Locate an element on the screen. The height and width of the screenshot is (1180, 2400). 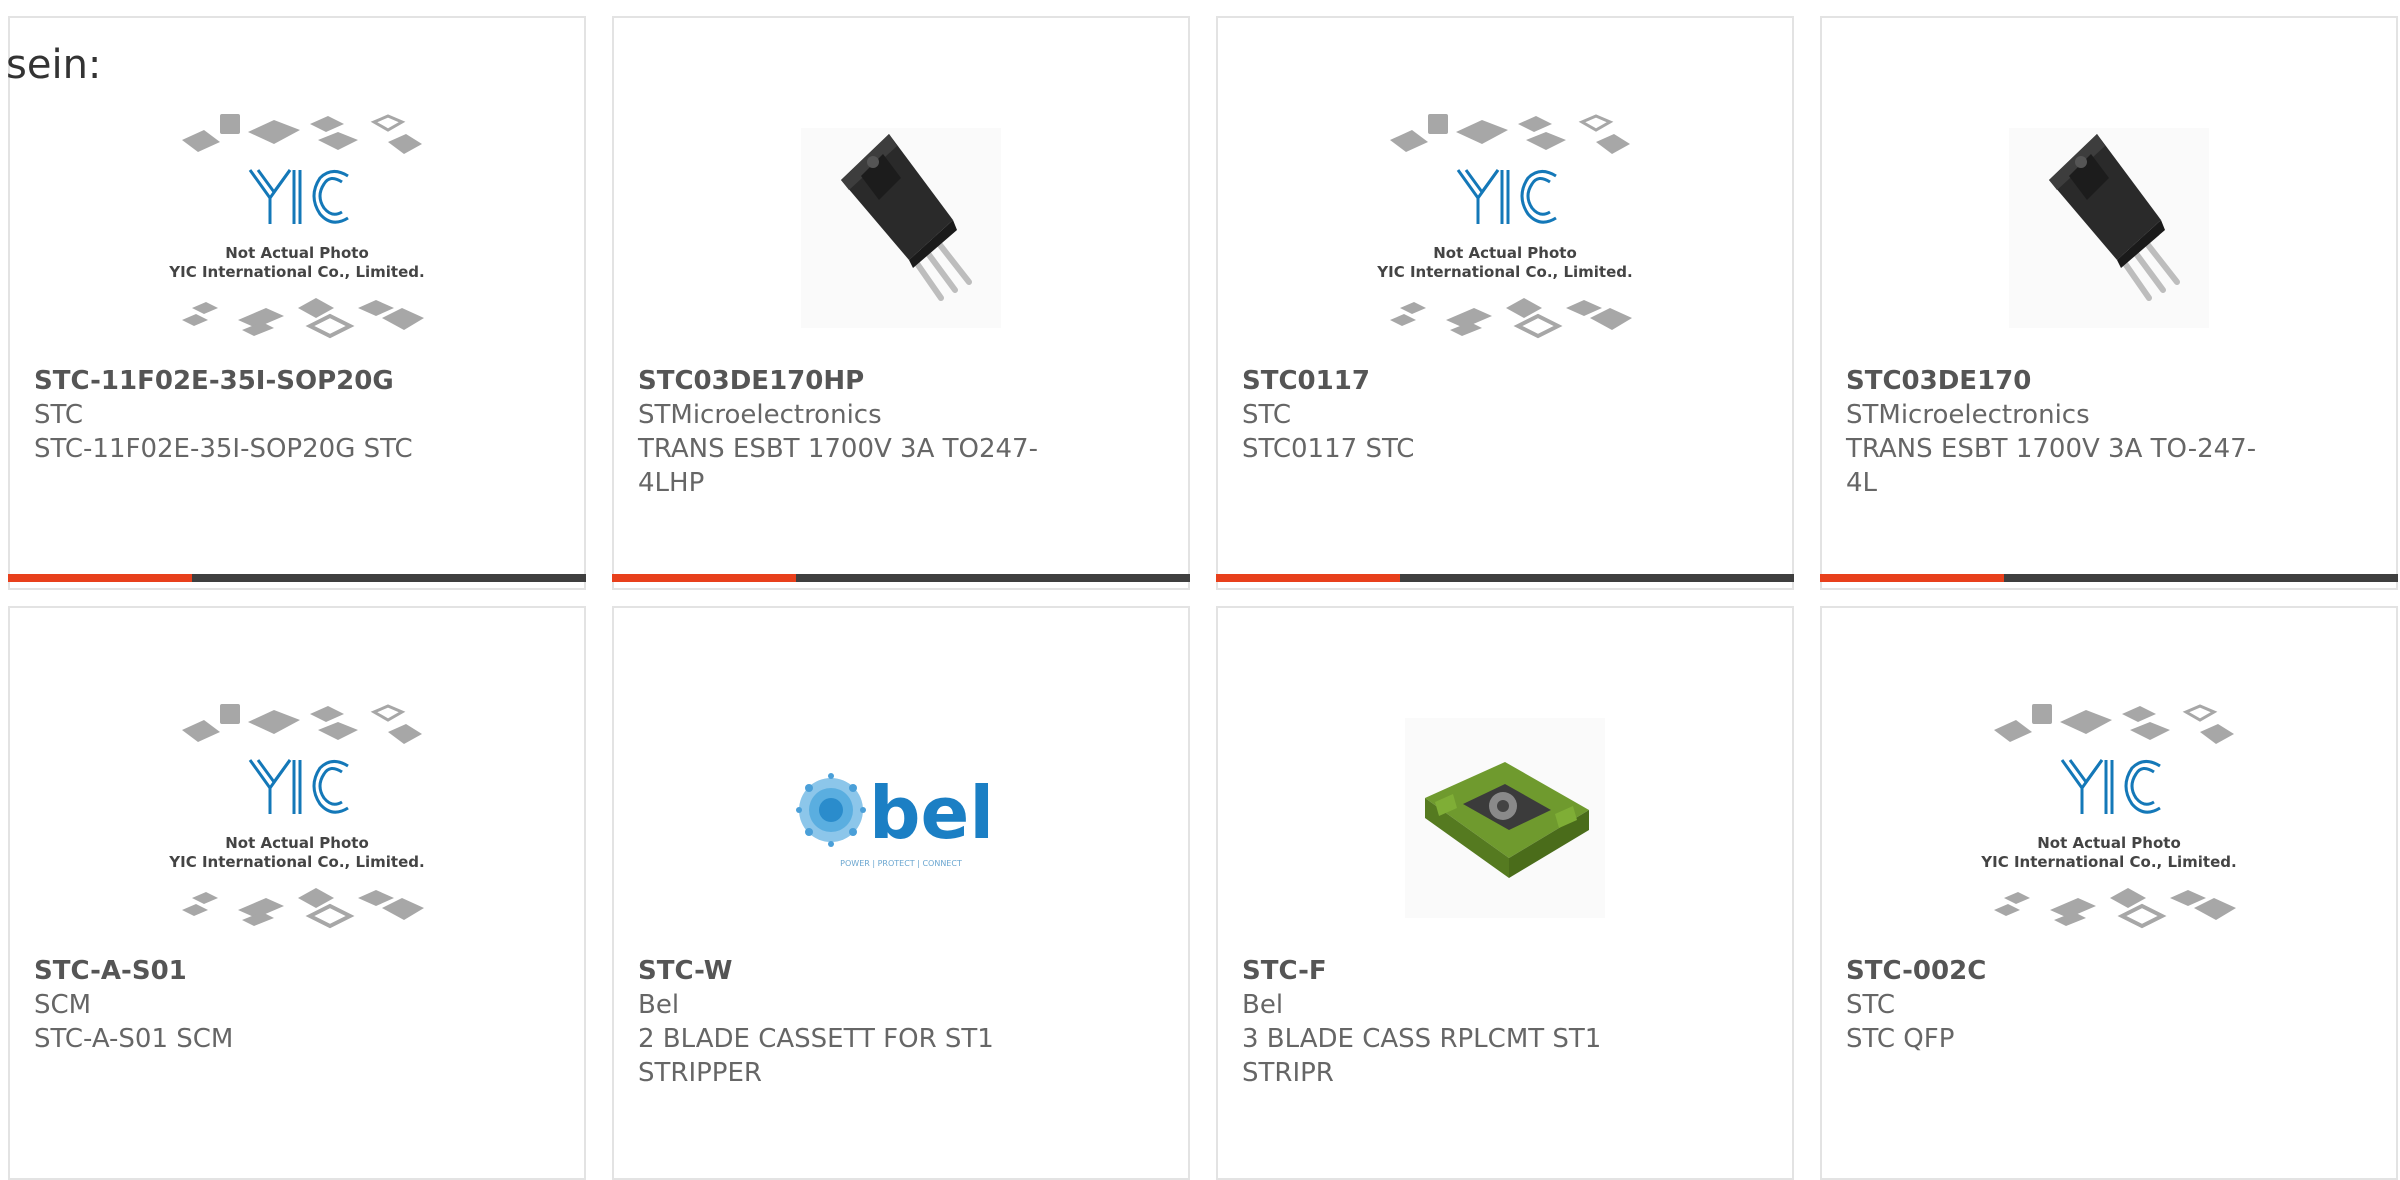
description: 3 BLADE CASS RPLCMT ST1 STRIPR is located at coordinates (1422, 1056).